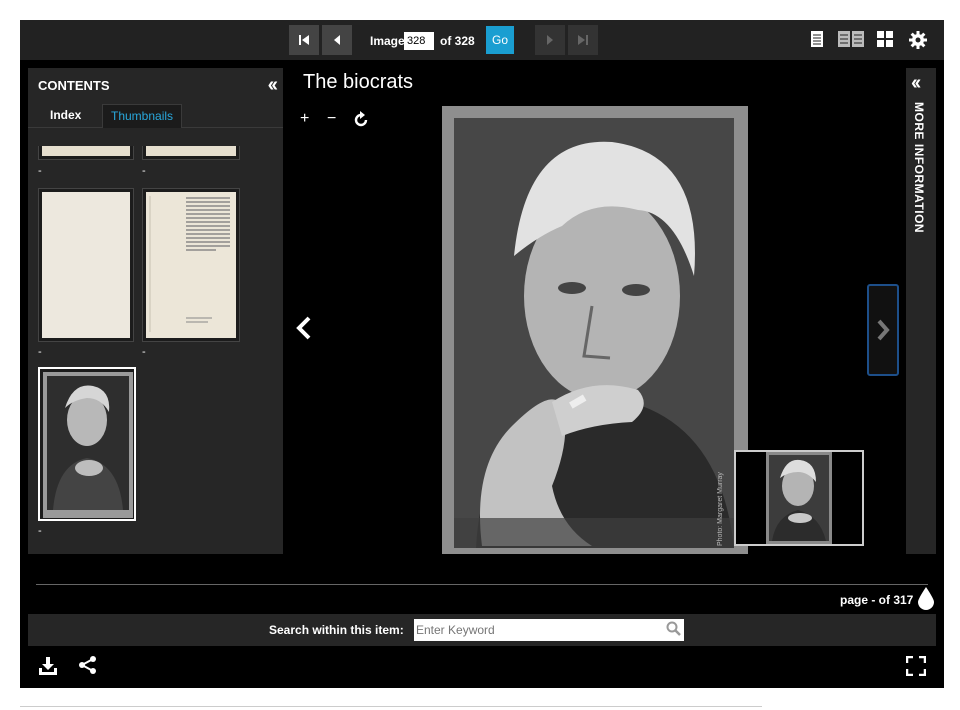 The height and width of the screenshot is (710, 960). Describe the element at coordinates (482, 40) in the screenshot. I see `top-toolbar: Image of 328 Go` at that location.